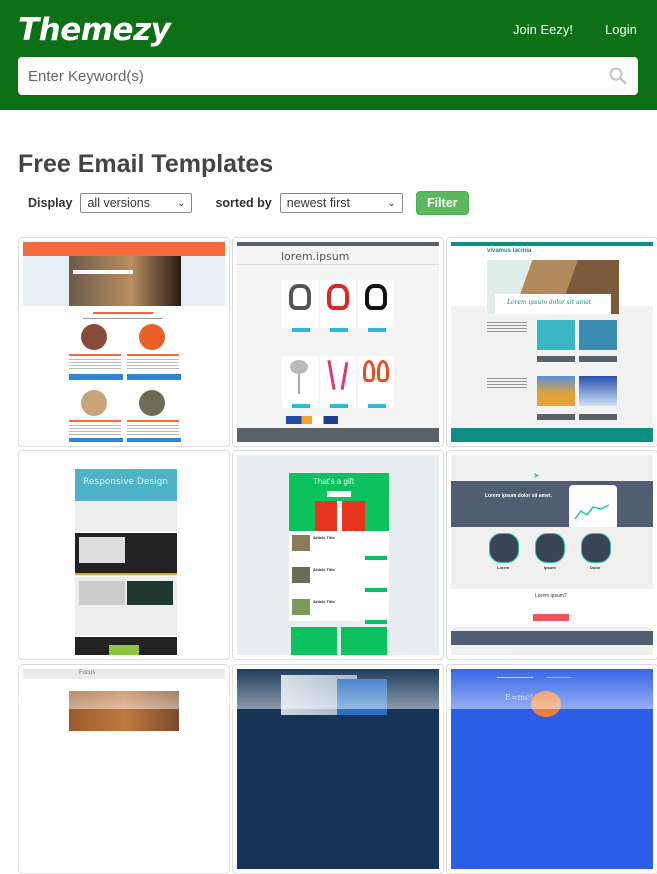  What do you see at coordinates (118, 203) in the screenshot?
I see `display-select-value: all versions` at bounding box center [118, 203].